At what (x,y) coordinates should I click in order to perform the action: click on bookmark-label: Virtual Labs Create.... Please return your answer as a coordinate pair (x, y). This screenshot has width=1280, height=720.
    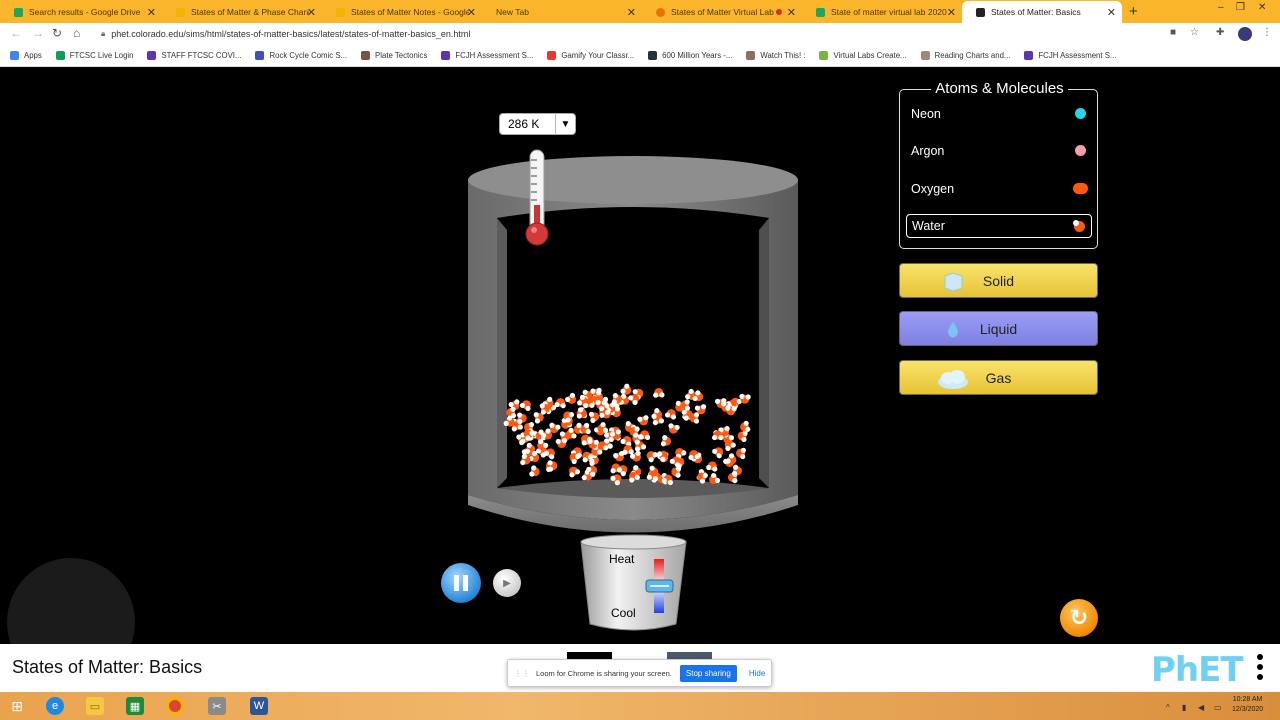
    Looking at the image, I should click on (870, 55).